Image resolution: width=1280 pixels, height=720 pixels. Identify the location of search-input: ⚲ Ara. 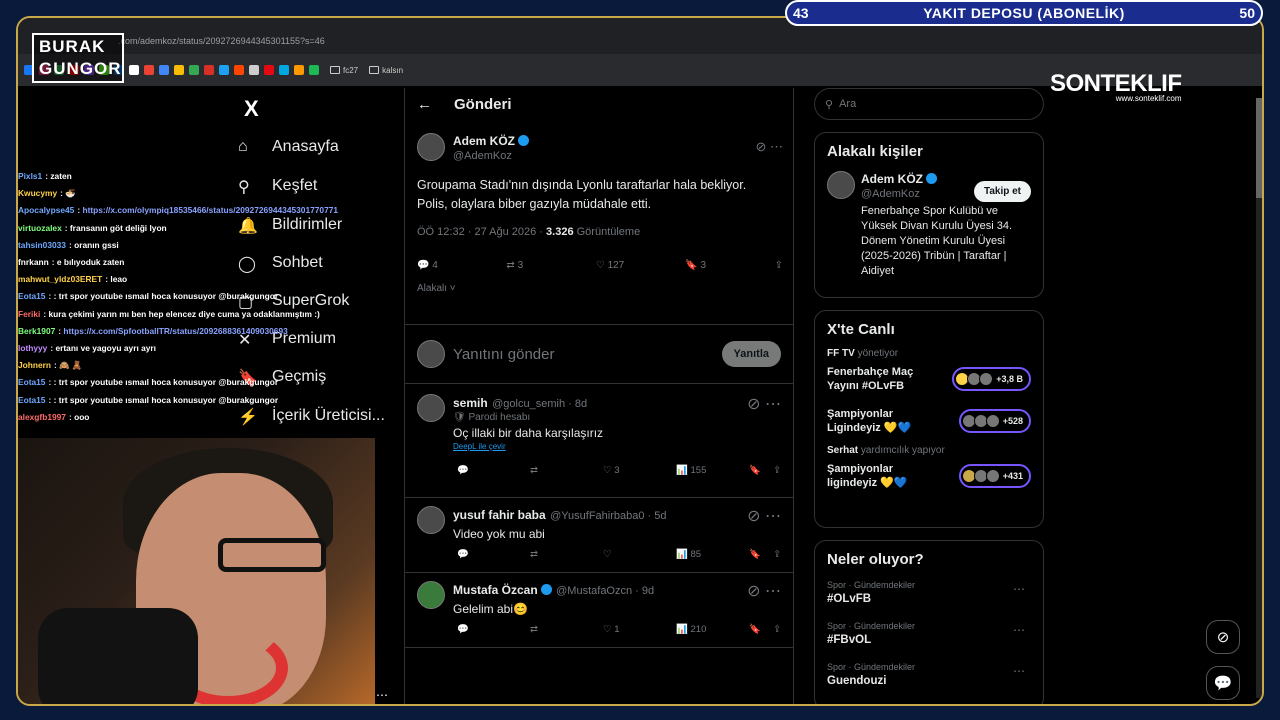
(929, 104).